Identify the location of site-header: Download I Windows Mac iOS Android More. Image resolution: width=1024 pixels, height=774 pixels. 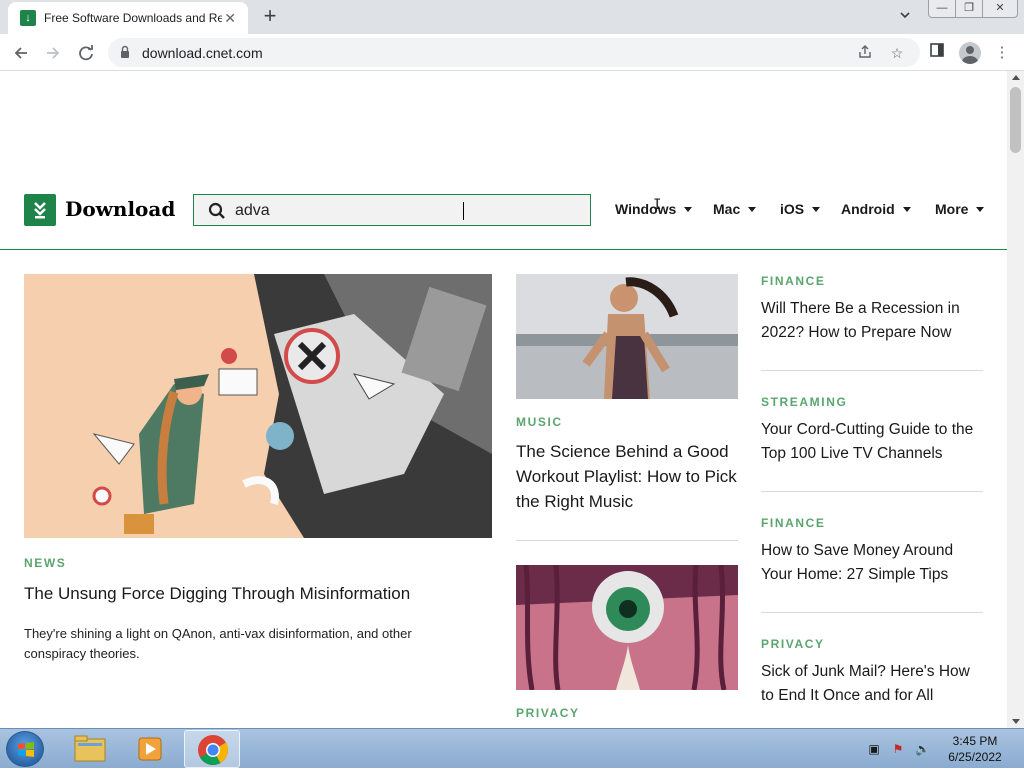
(503, 221).